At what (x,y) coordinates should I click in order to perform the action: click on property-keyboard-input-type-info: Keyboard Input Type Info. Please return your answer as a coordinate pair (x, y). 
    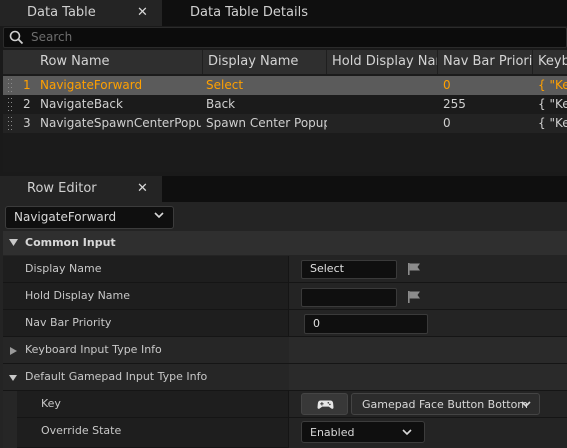
    Looking at the image, I should click on (285, 350).